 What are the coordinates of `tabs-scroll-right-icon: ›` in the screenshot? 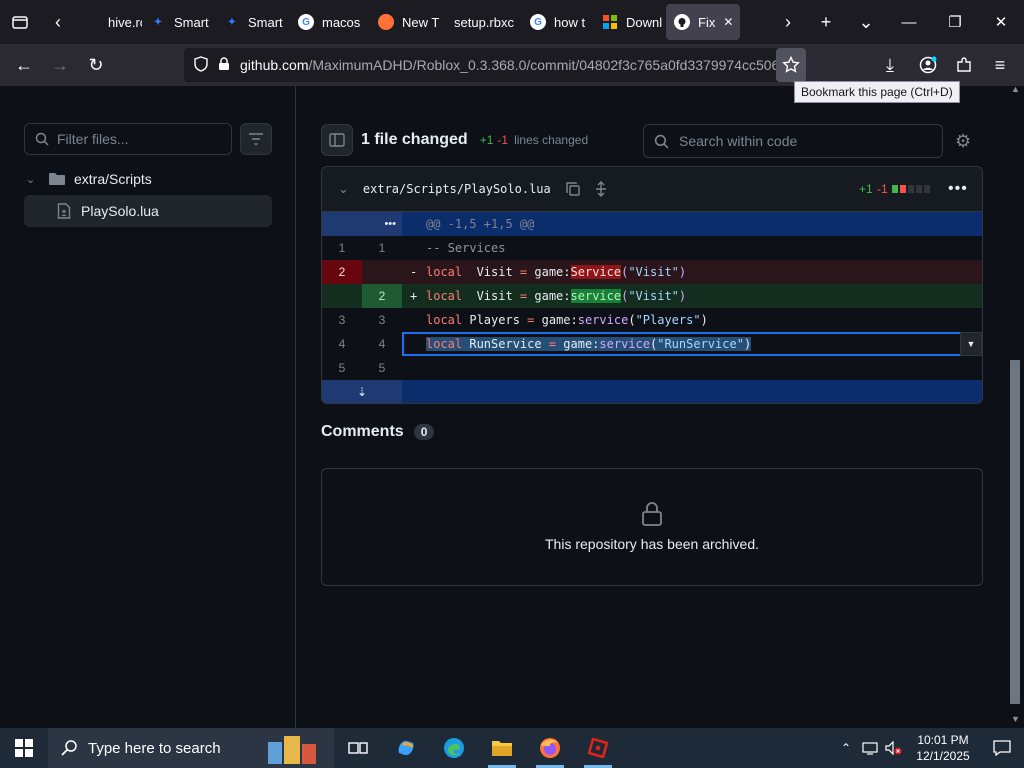 It's located at (788, 22).